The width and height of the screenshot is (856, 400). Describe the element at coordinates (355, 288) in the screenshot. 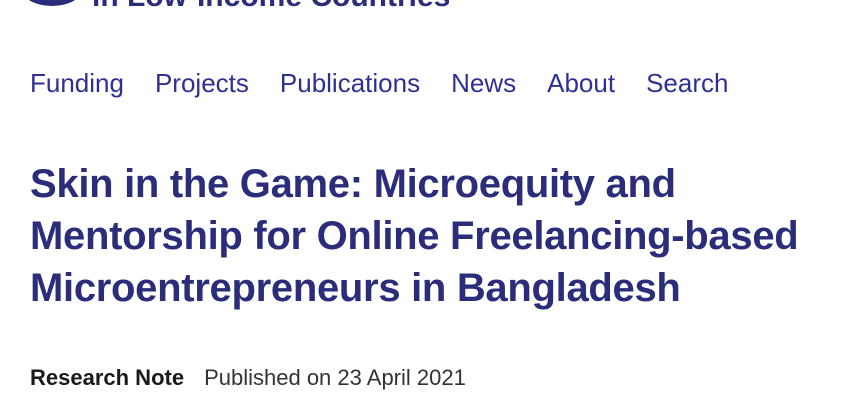

I see `page-title-line: Microentrepreneurs in Bangladesh` at that location.